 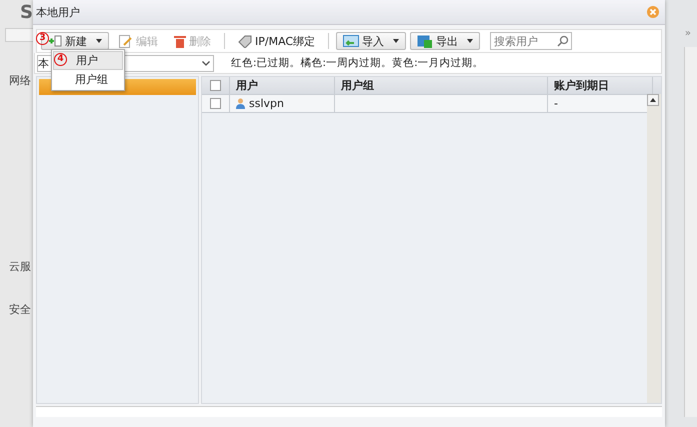 What do you see at coordinates (42, 38) in the screenshot?
I see `step-marker: 3` at bounding box center [42, 38].